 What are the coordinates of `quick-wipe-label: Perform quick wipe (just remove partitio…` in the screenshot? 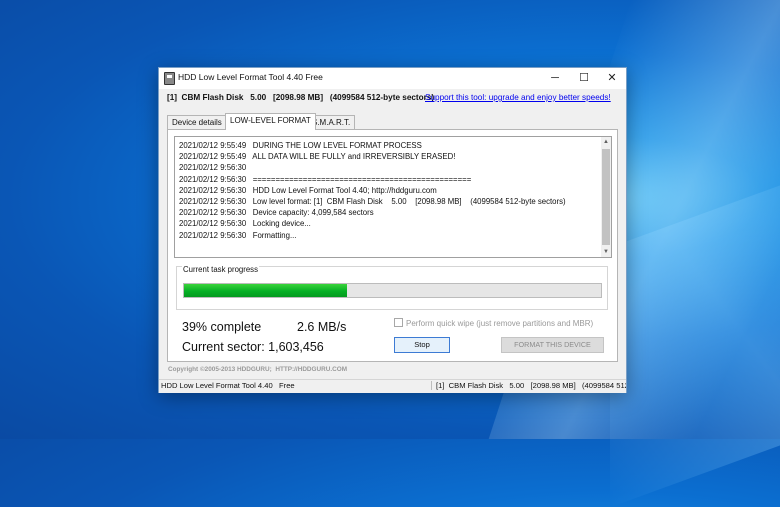 It's located at (500, 323).